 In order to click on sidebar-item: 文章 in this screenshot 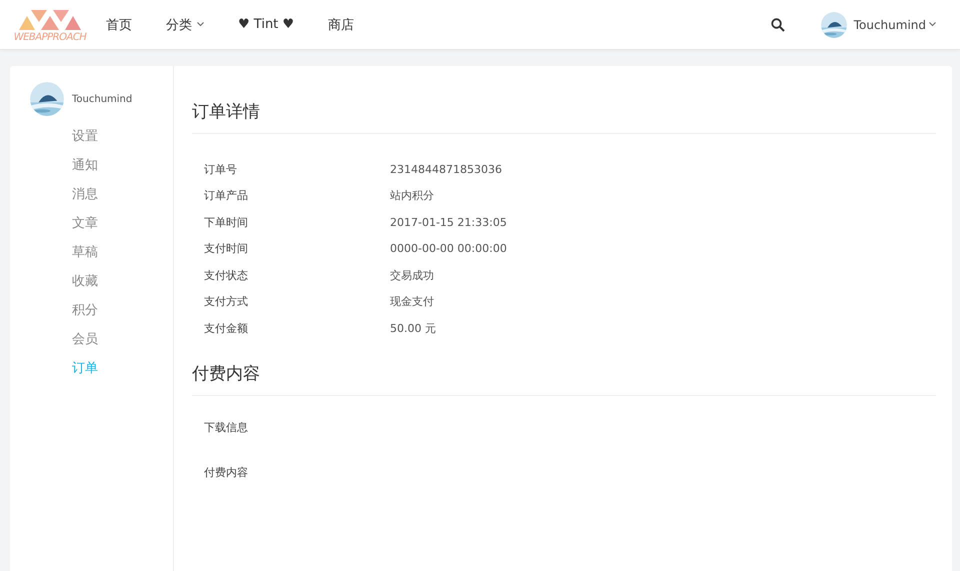, I will do `click(122, 223)`.